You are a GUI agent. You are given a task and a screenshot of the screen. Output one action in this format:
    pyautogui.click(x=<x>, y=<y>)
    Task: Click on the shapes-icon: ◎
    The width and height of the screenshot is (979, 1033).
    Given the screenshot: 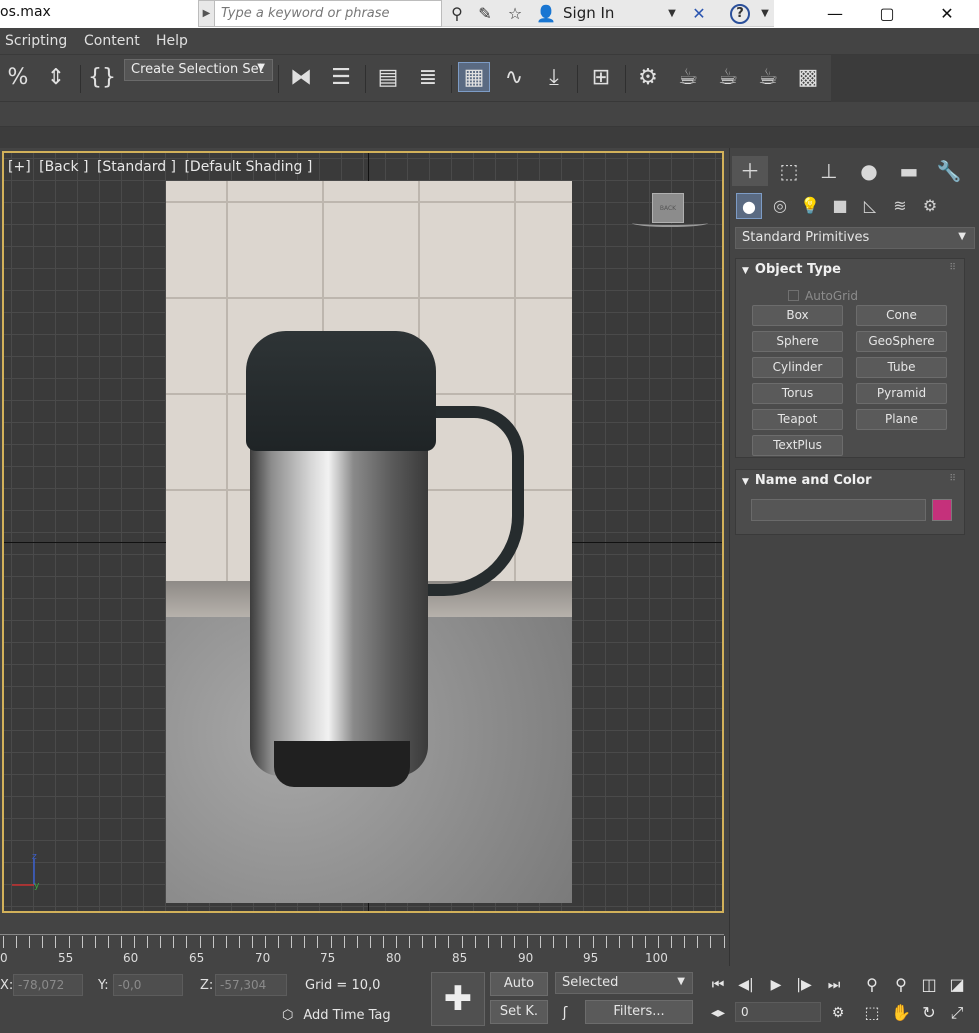 What is the action you would take?
    pyautogui.click(x=780, y=206)
    